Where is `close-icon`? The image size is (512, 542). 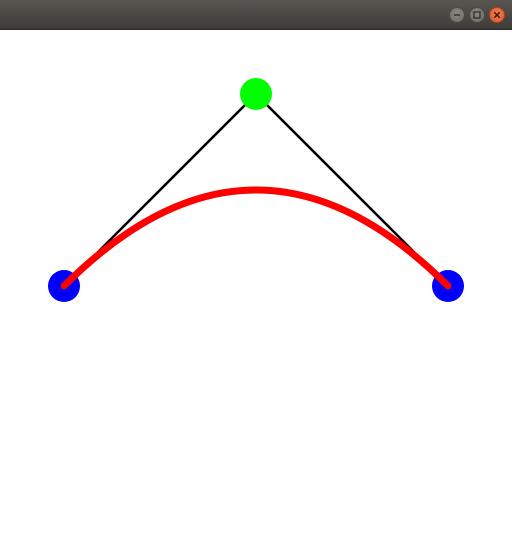
close-icon is located at coordinates (497, 15).